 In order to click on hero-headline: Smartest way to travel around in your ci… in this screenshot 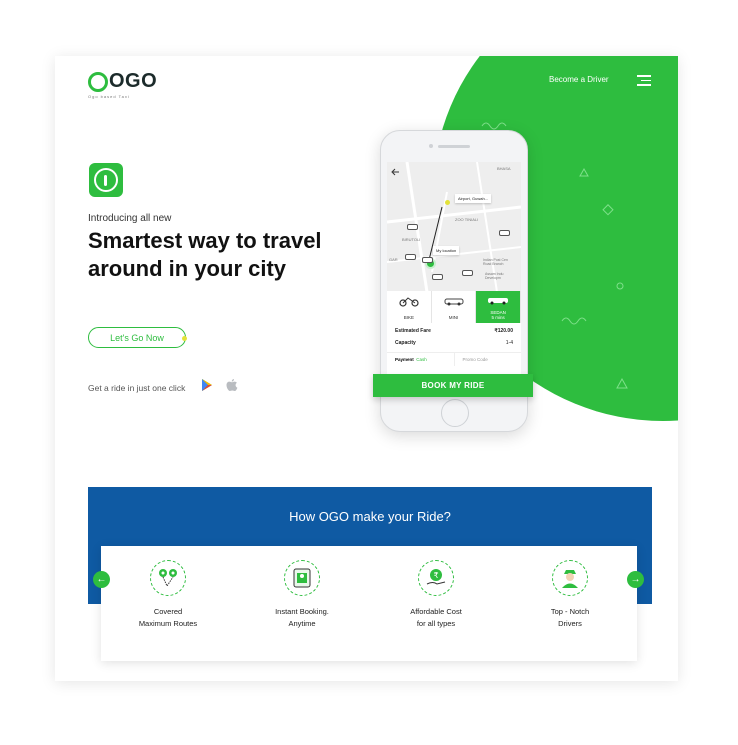, I will do `click(205, 254)`.